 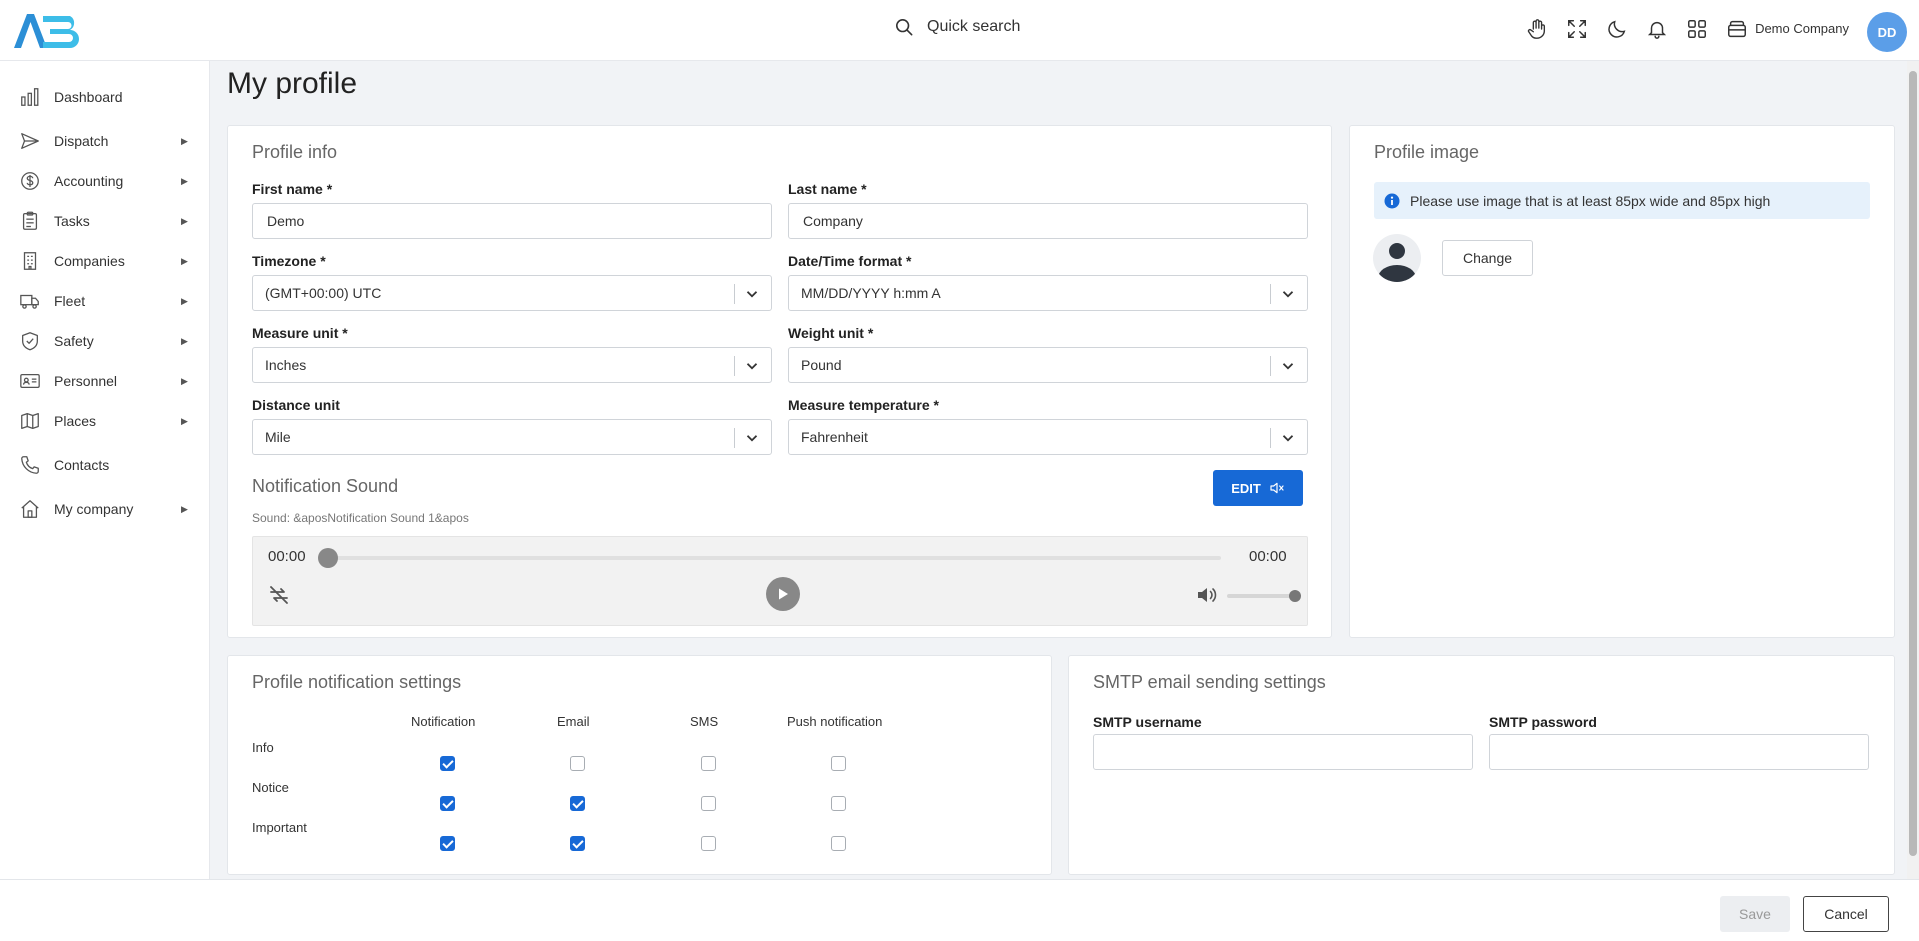 What do you see at coordinates (279, 595) in the screenshot?
I see `repeat-off-icon` at bounding box center [279, 595].